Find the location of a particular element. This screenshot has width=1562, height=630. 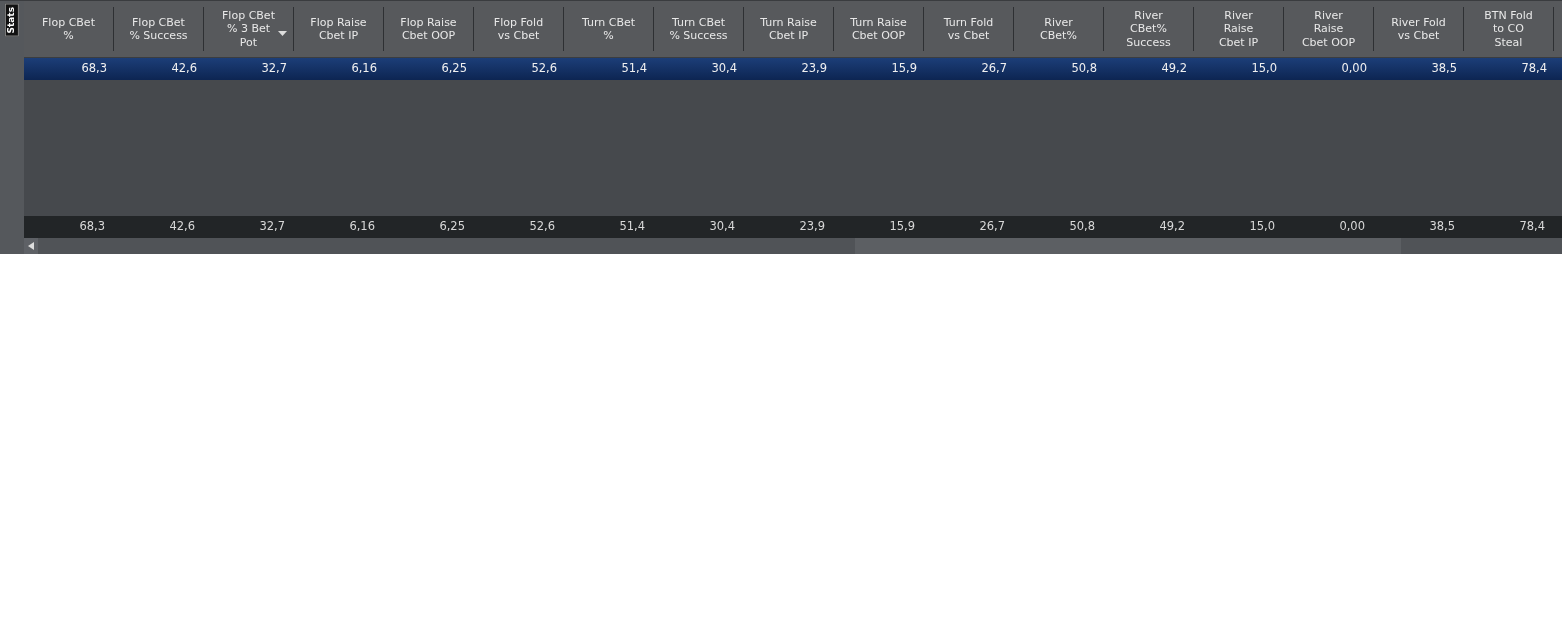

total-cell-text: 26,7 is located at coordinates (992, 227).